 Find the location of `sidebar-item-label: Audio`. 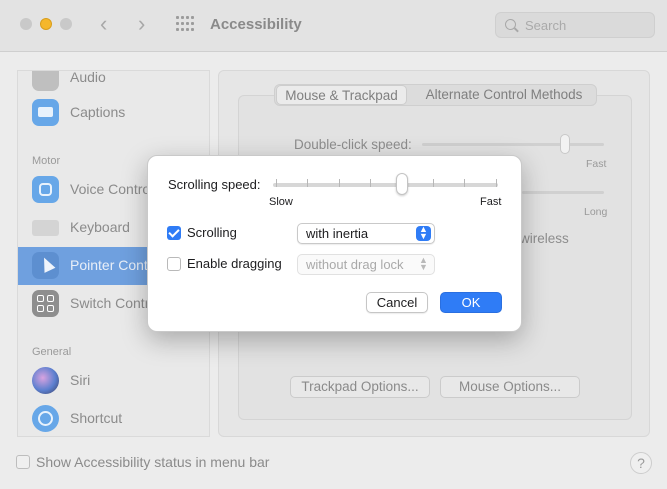

sidebar-item-label: Audio is located at coordinates (88, 77).